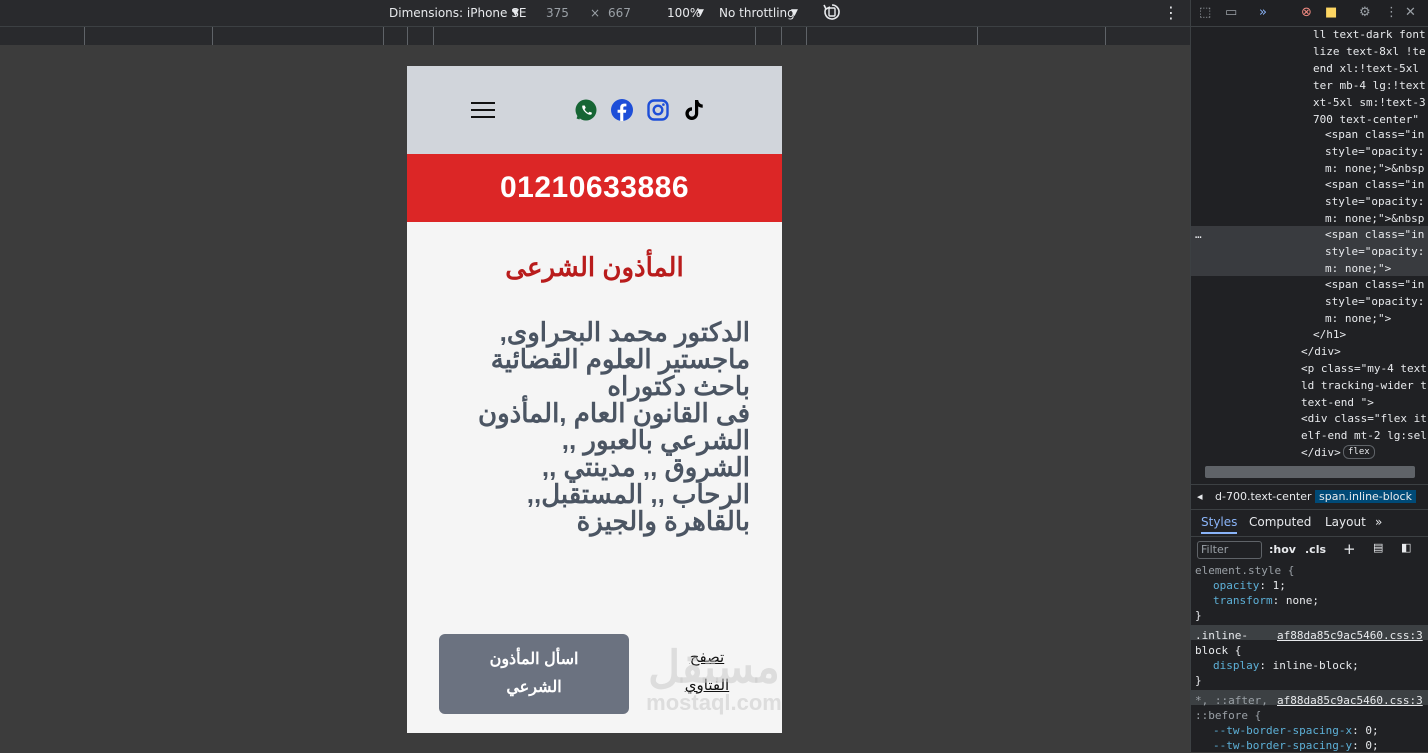 The width and height of the screenshot is (1428, 753). I want to click on mostaql-watermark: مستقل mostaql.com, so click(714, 681).